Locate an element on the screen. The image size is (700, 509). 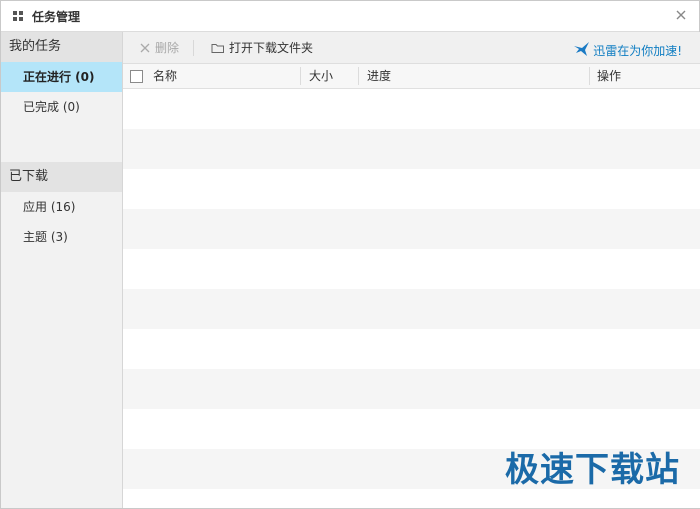
title-bar: 任务管理 is located at coordinates (350, 16).